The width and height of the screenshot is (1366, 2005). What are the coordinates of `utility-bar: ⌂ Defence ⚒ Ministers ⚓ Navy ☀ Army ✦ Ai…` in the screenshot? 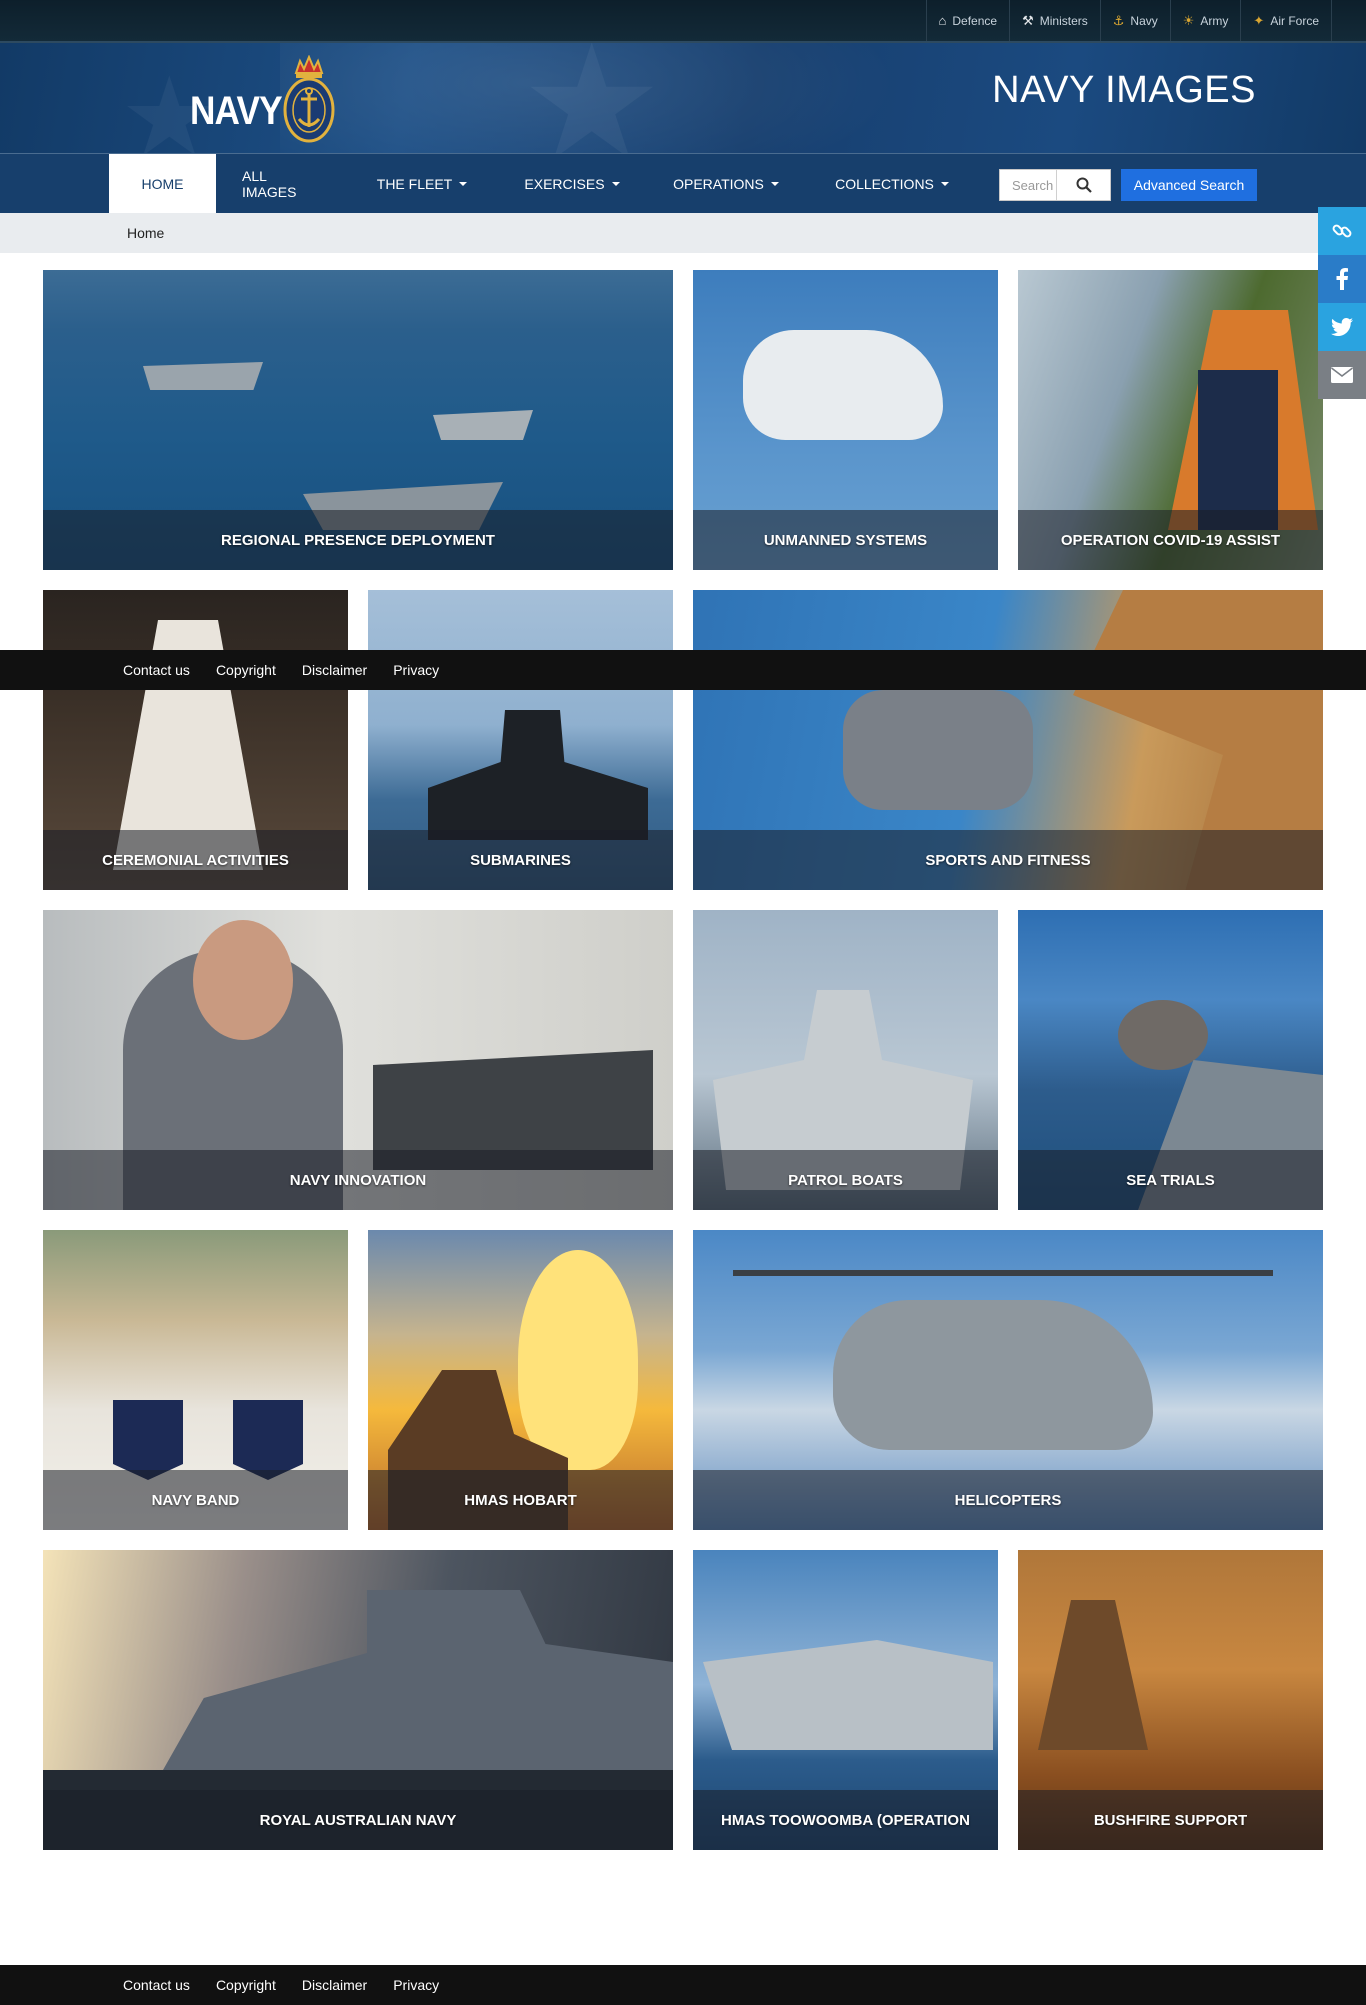 It's located at (683, 21).